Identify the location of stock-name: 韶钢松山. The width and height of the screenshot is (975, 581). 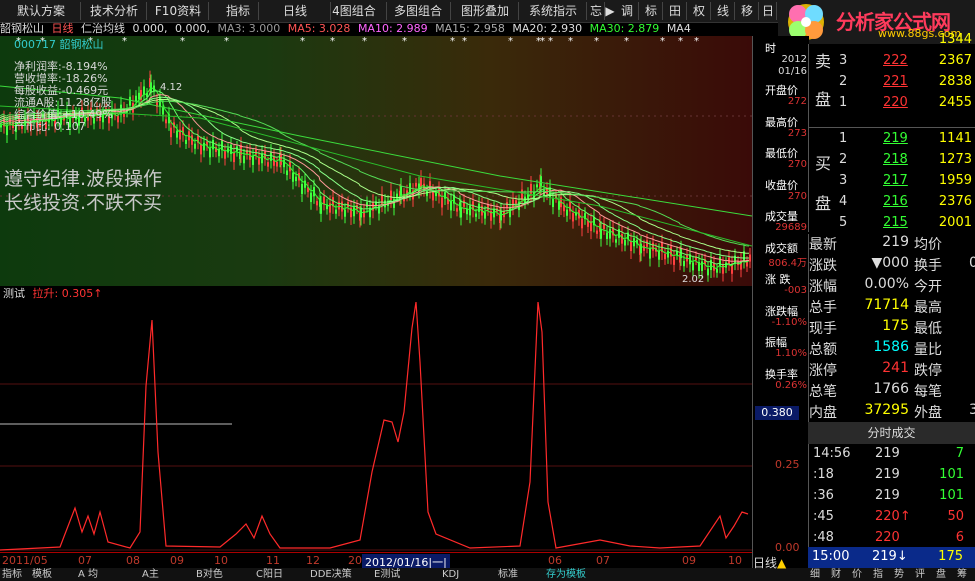
(22, 28).